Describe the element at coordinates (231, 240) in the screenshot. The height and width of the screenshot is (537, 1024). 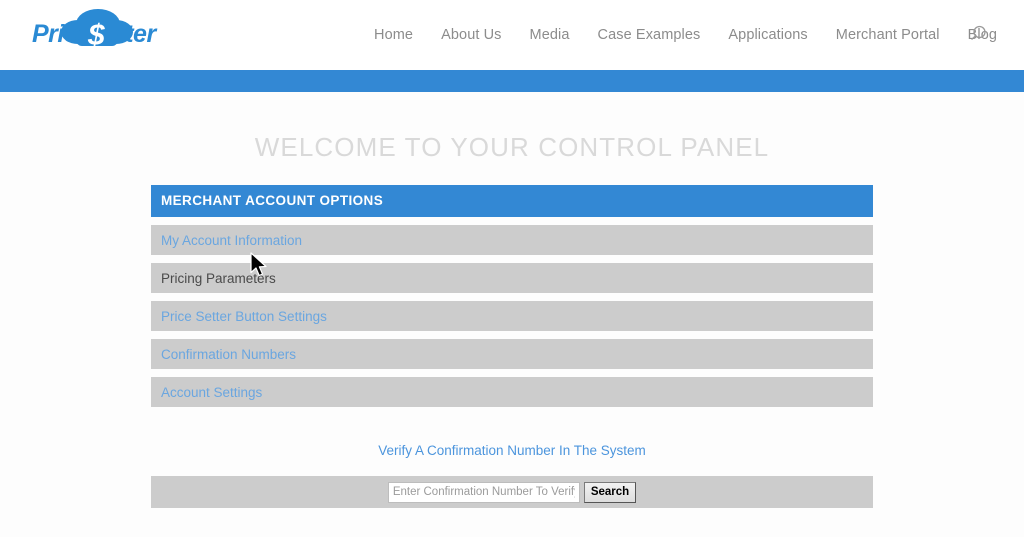
I see `option-link-my-account-information: My Account Information` at that location.